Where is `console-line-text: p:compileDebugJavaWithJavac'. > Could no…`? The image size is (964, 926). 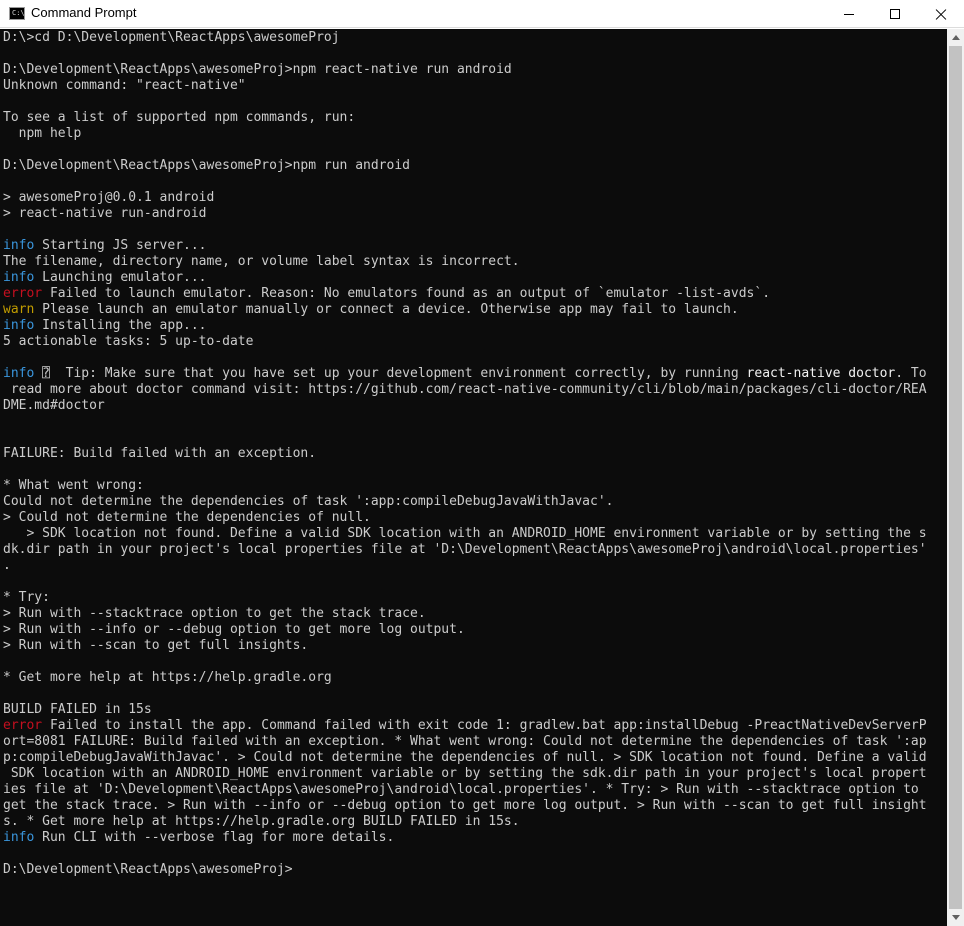 console-line-text: p:compileDebugJavaWithJavac'. > Could no… is located at coordinates (465, 757).